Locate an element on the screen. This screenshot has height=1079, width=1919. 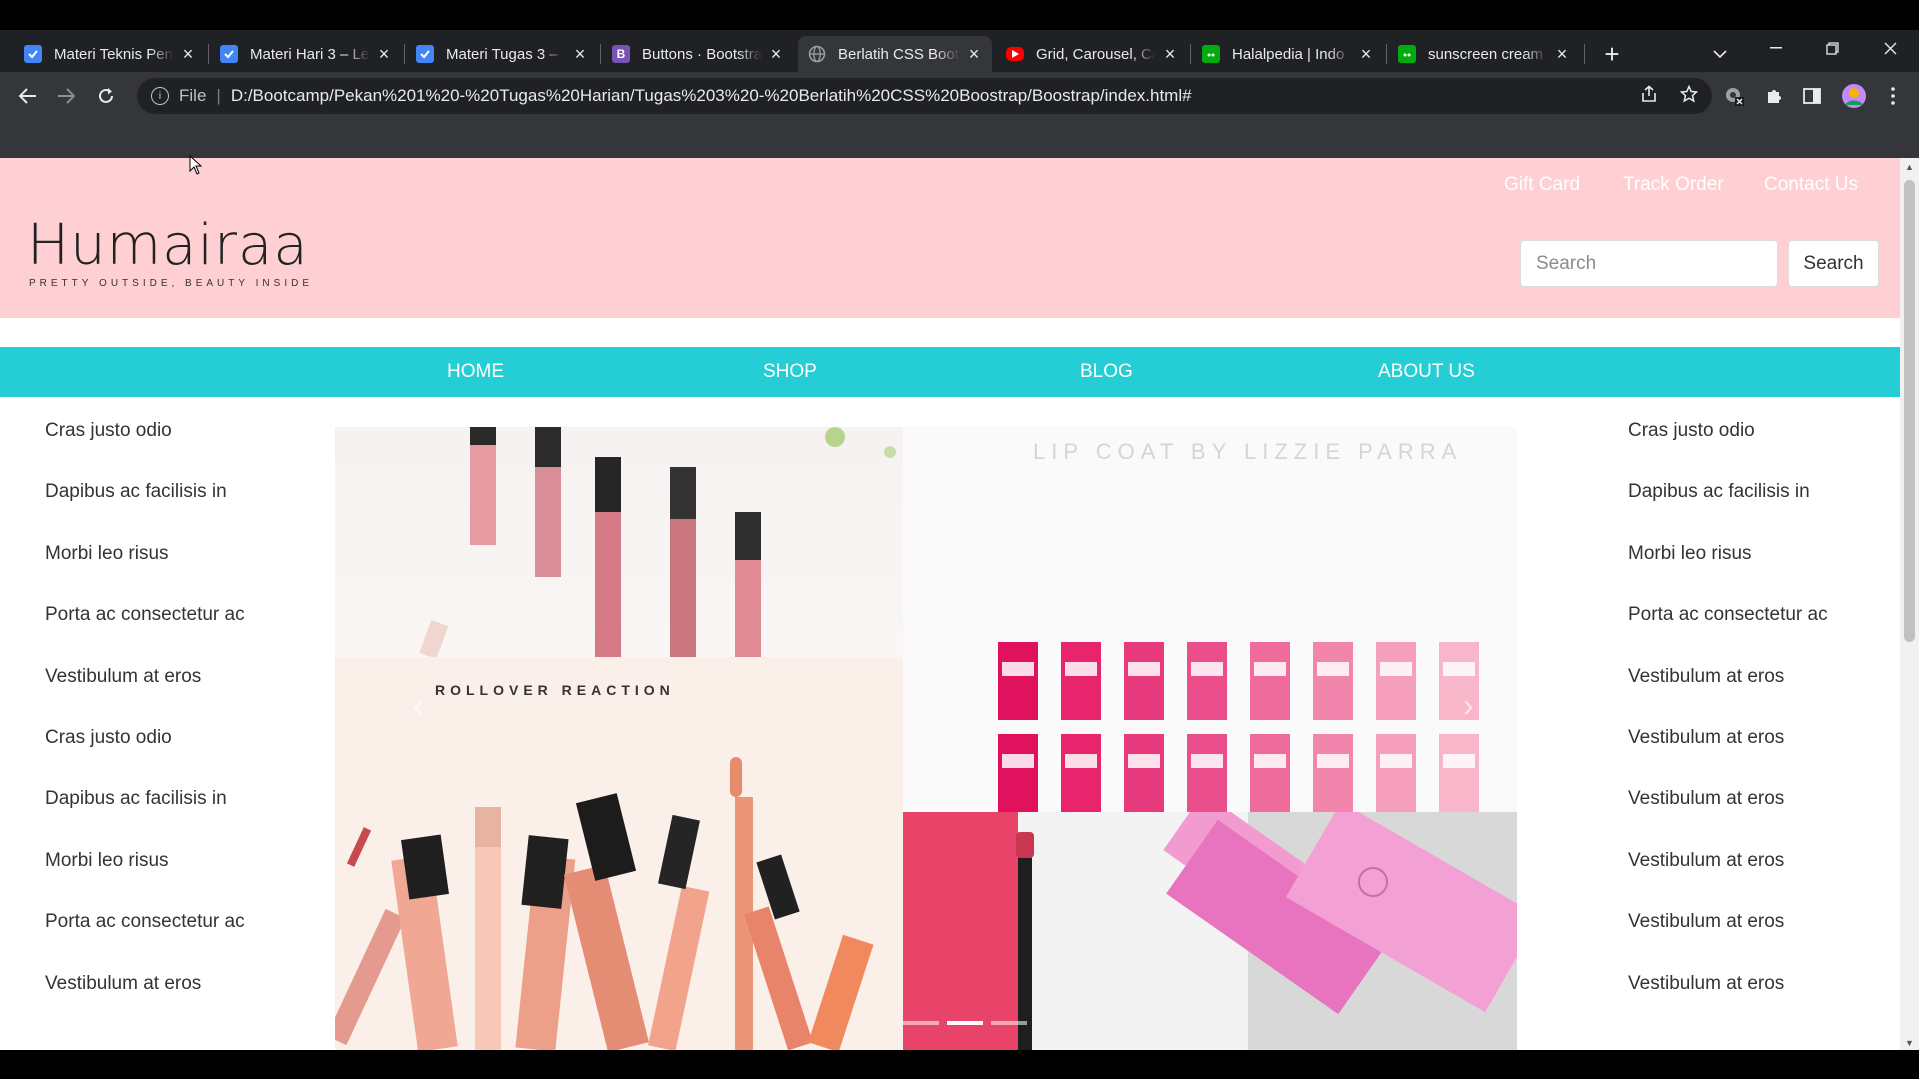
shop-favicon-icon is located at coordinates (1211, 54).